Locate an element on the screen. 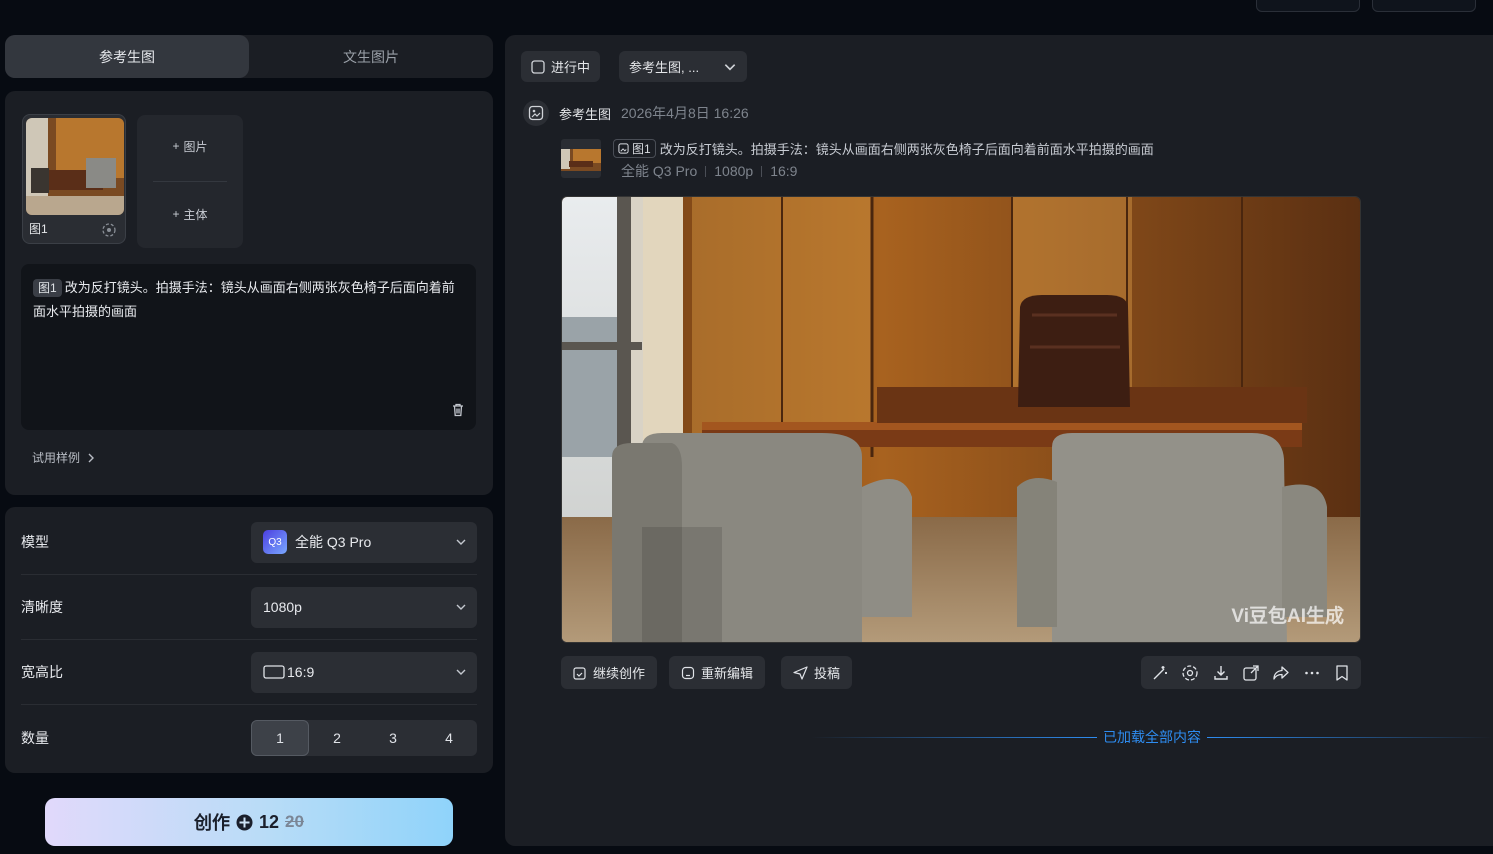 The height and width of the screenshot is (854, 1493). record-header: 参考生图 2026年4月8日 16:26 is located at coordinates (636, 113).